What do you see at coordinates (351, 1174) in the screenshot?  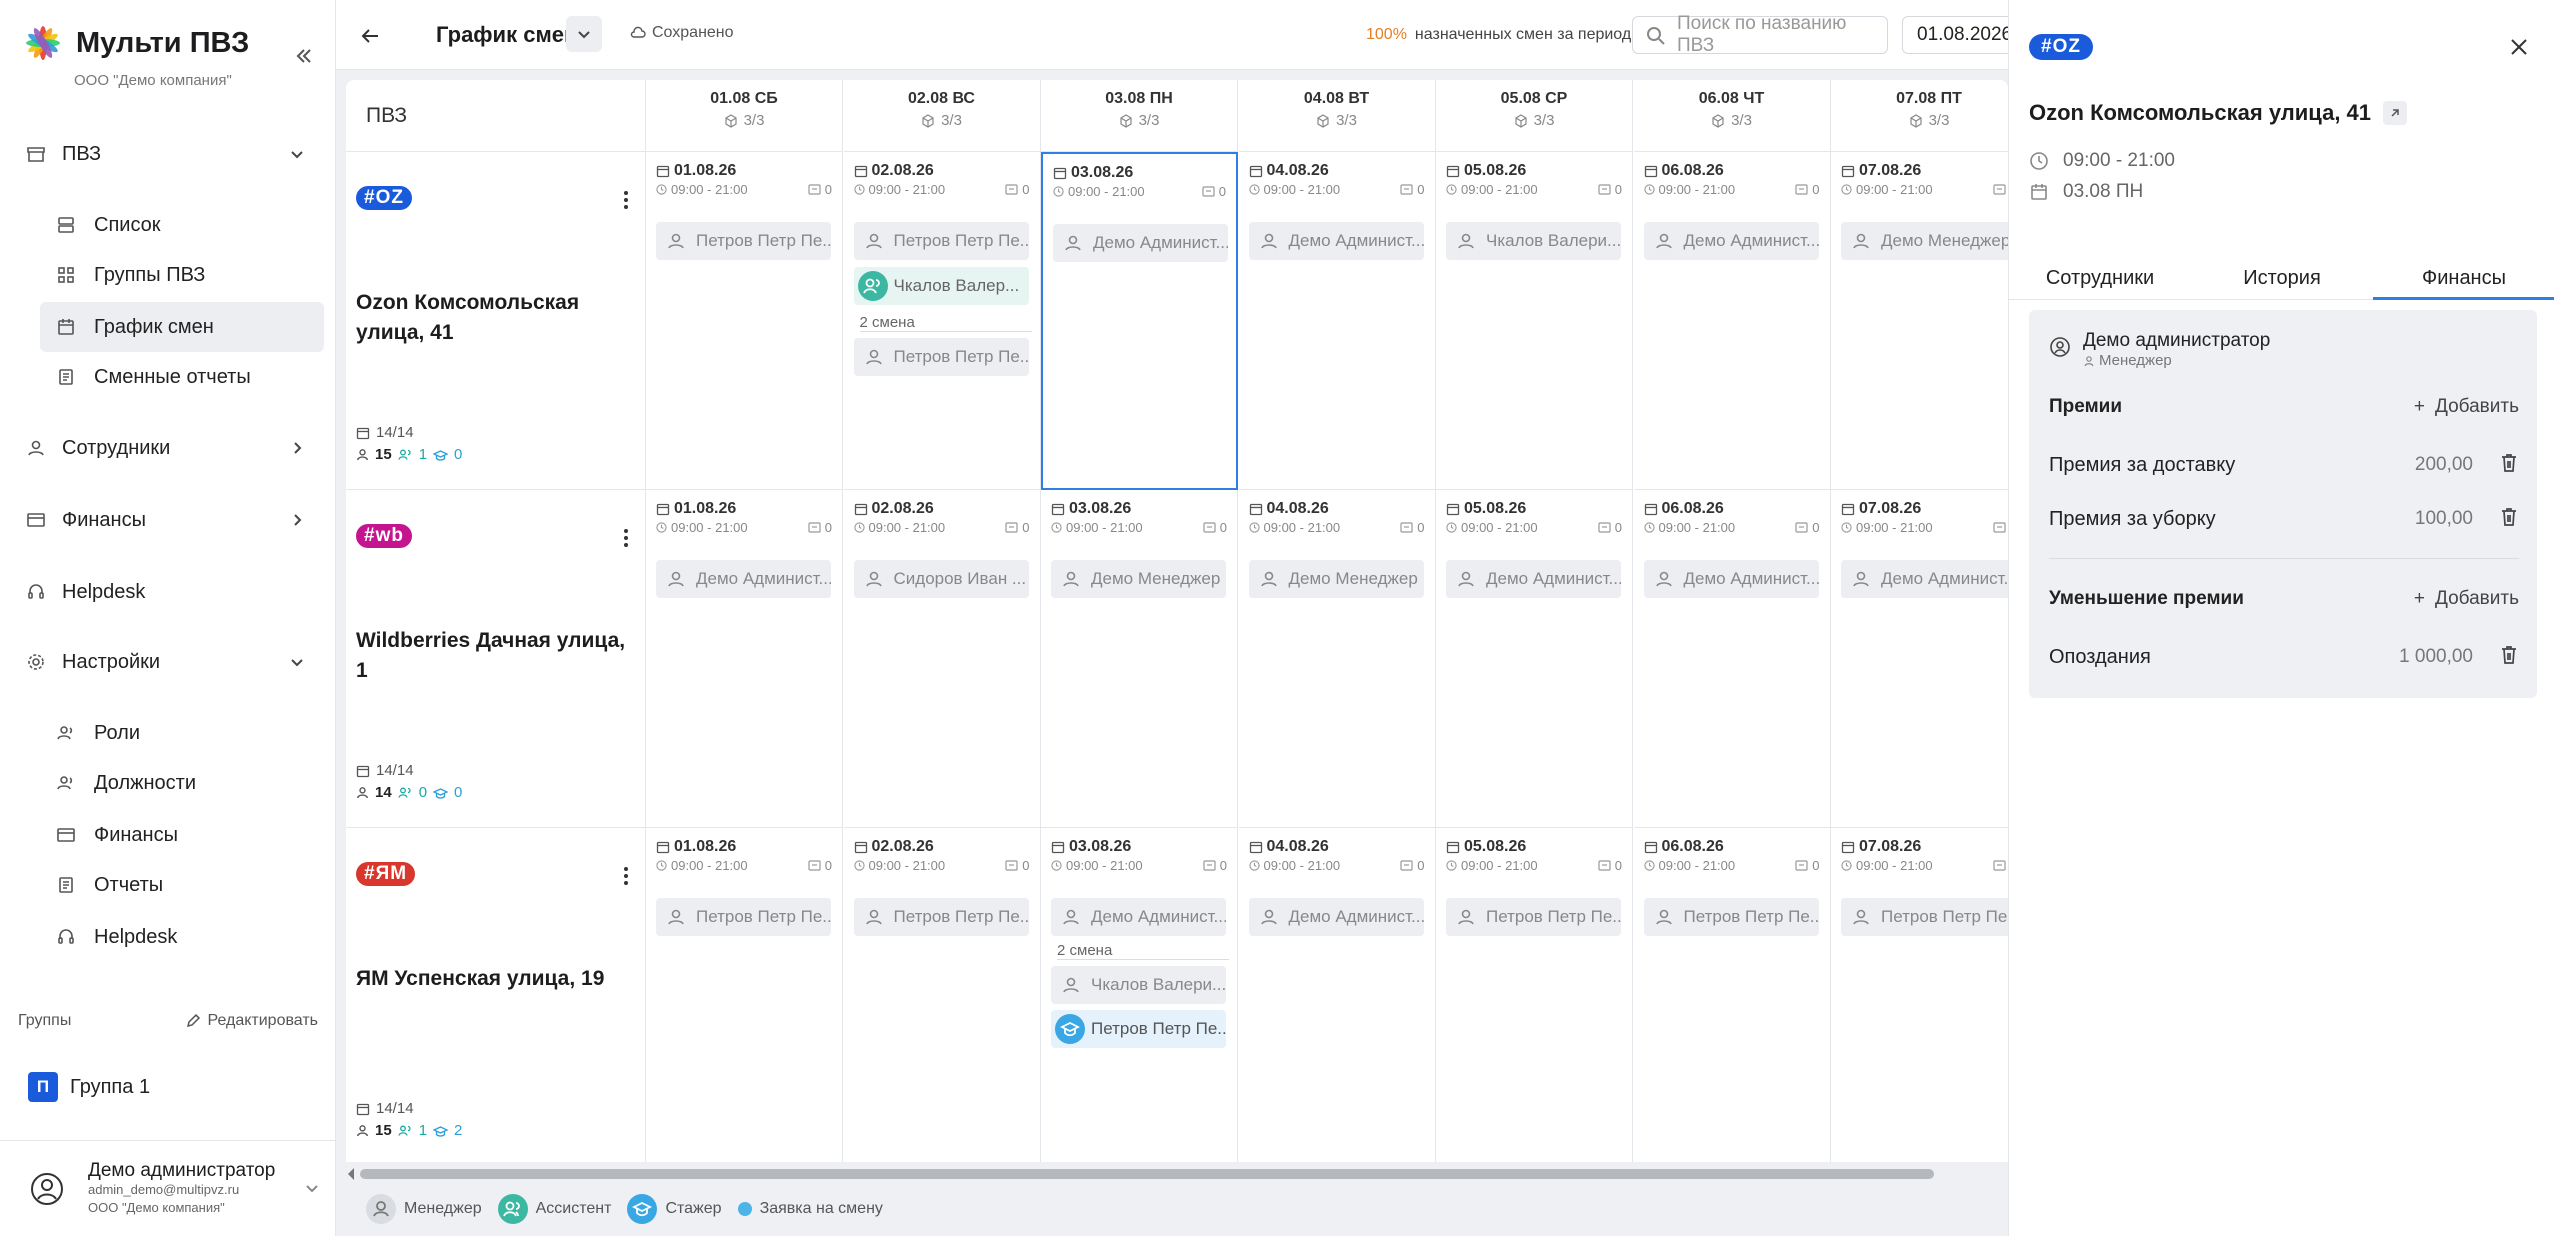 I see `scroll-left-icon` at bounding box center [351, 1174].